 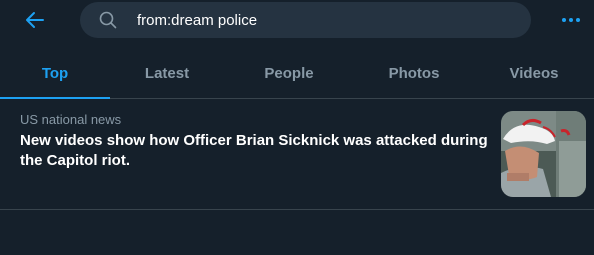 I want to click on tab-label: People, so click(x=289, y=73).